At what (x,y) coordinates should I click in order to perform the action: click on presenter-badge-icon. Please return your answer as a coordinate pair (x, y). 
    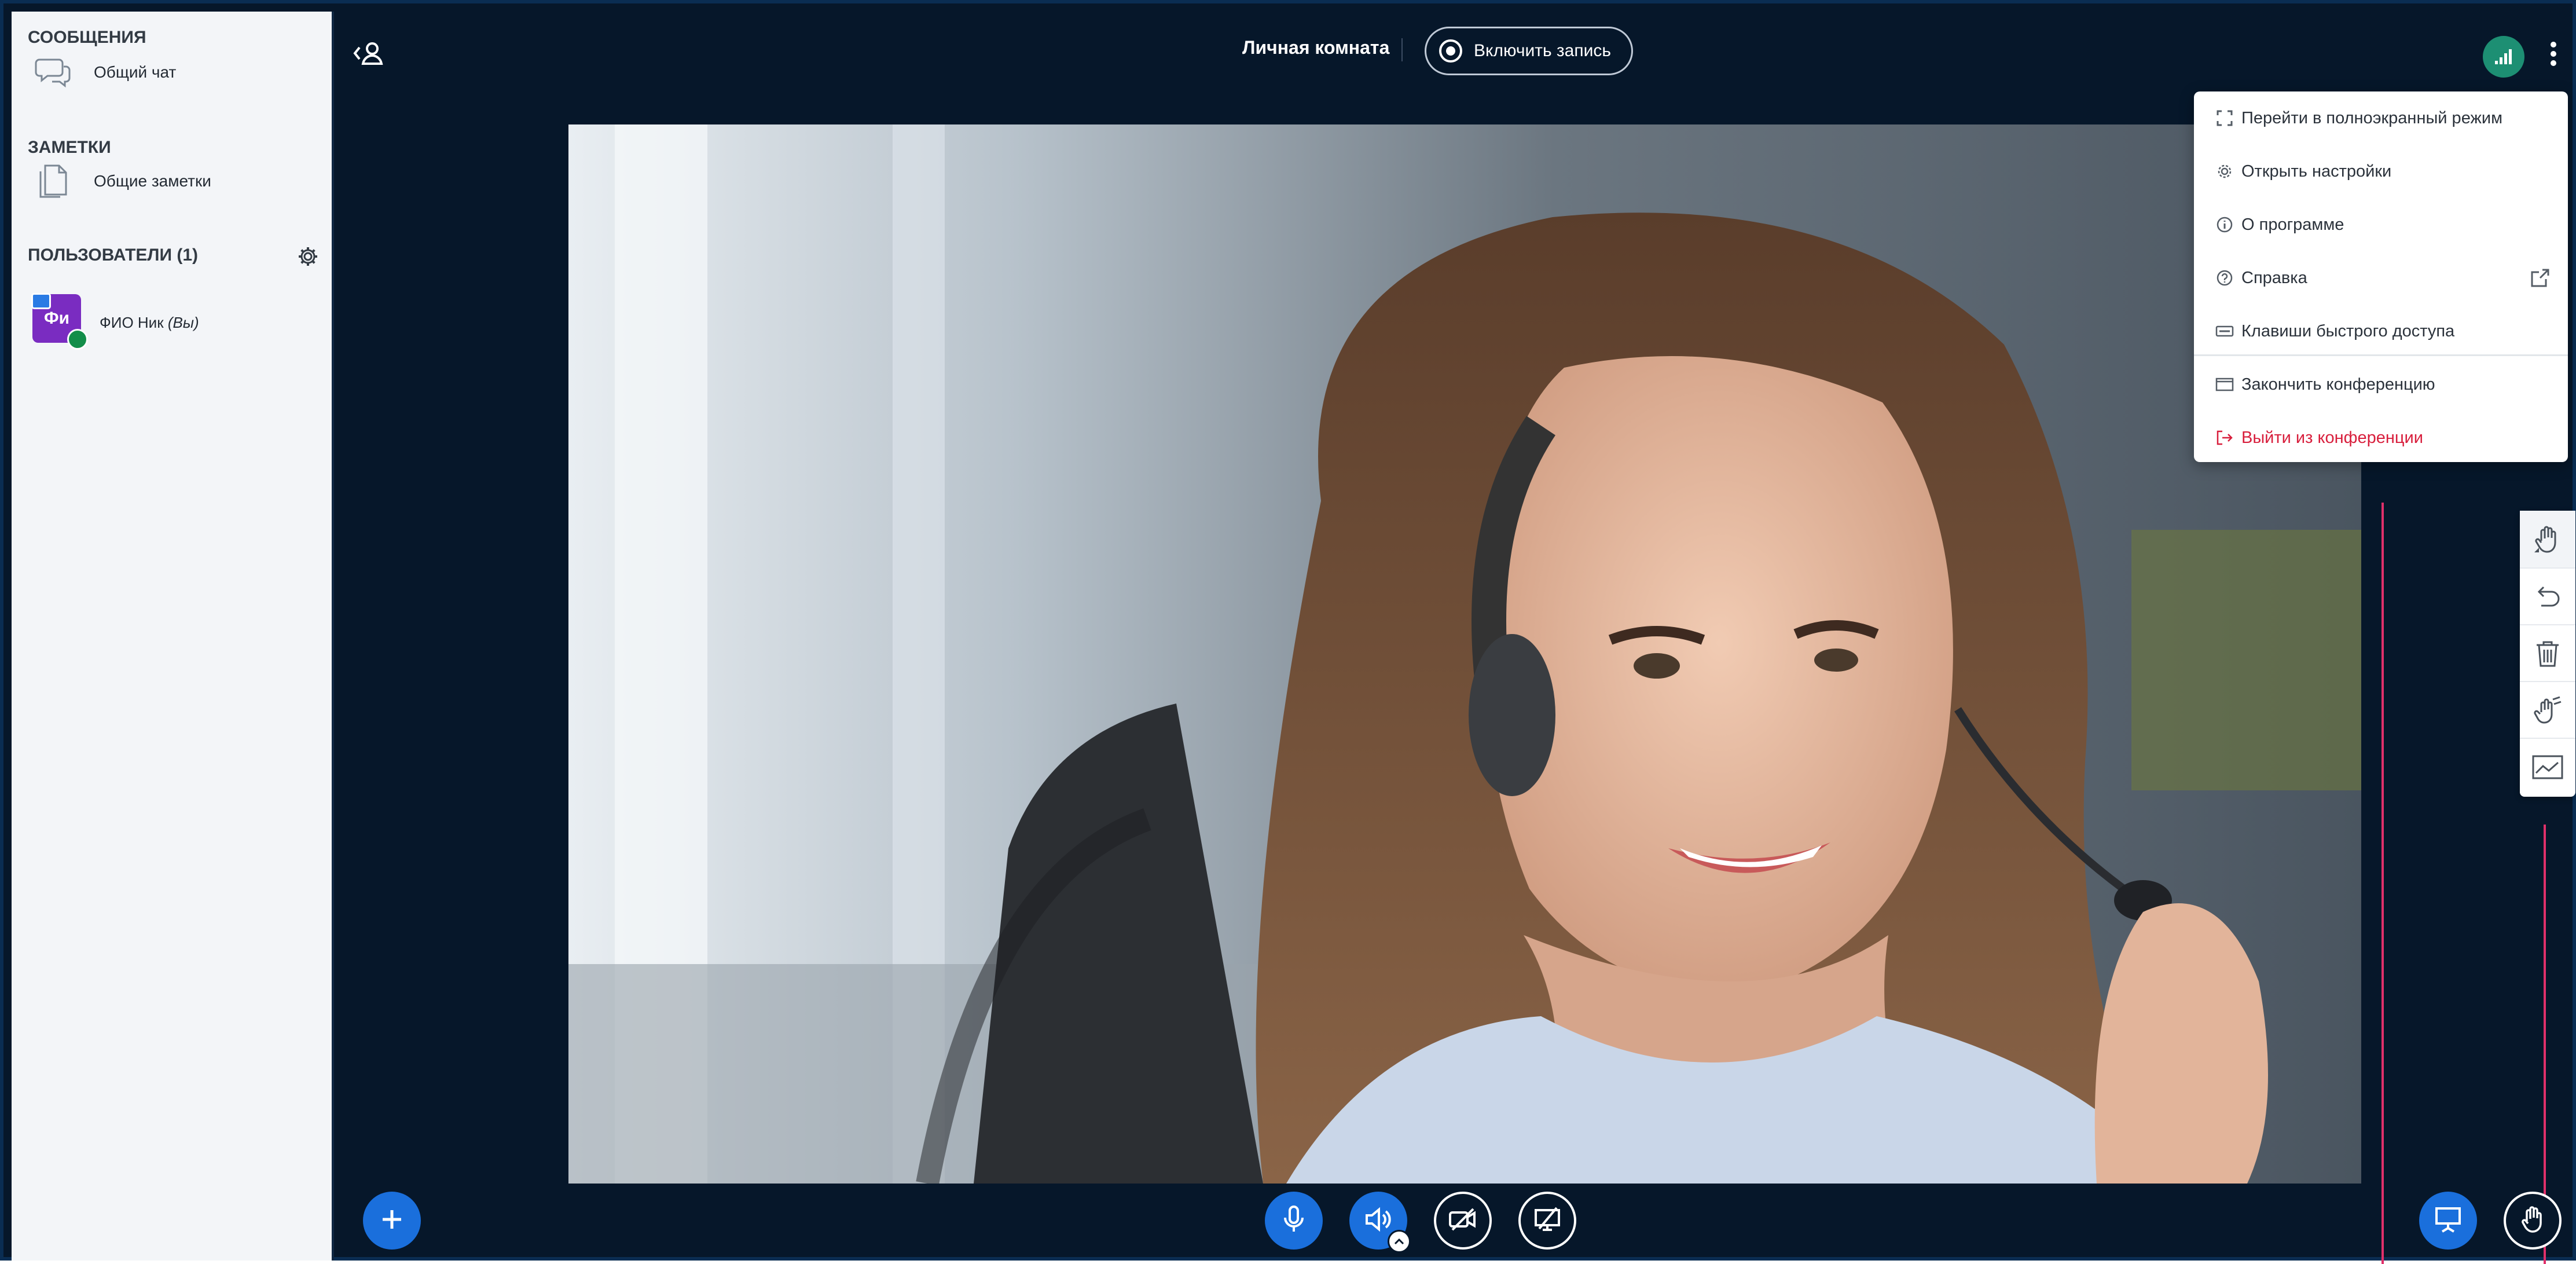
    Looking at the image, I should click on (41, 301).